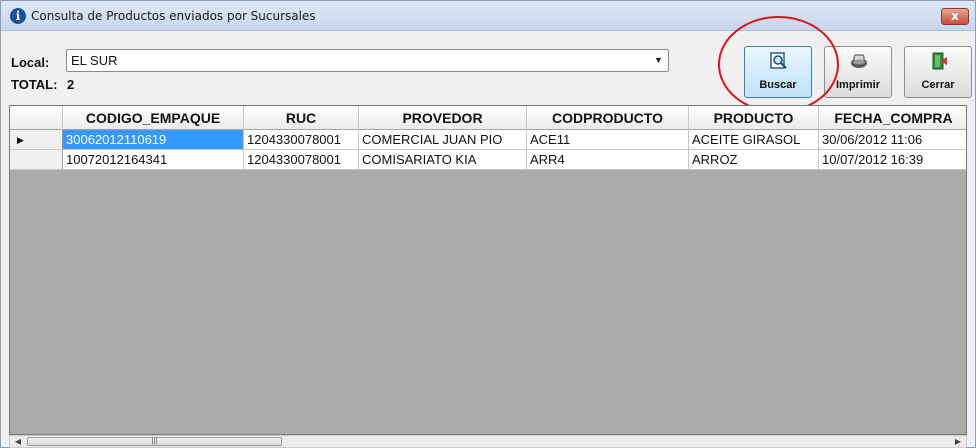 The image size is (976, 448). I want to click on search-icon, so click(778, 60).